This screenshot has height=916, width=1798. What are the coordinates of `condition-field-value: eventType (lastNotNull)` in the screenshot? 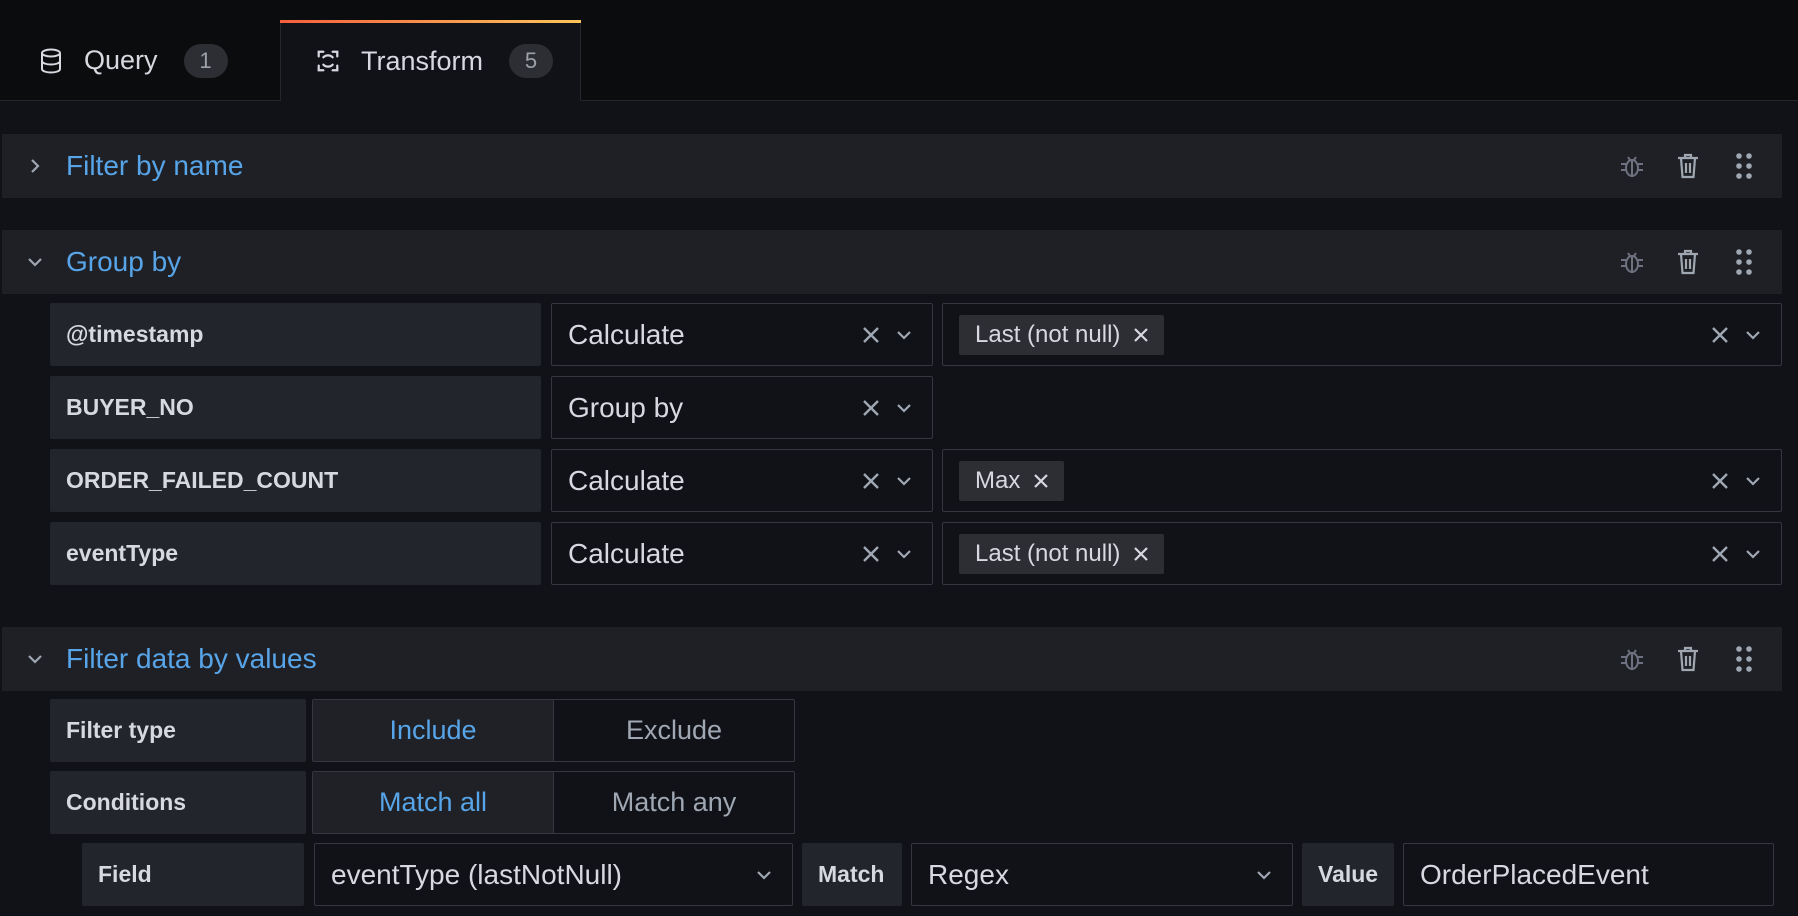 It's located at (477, 874).